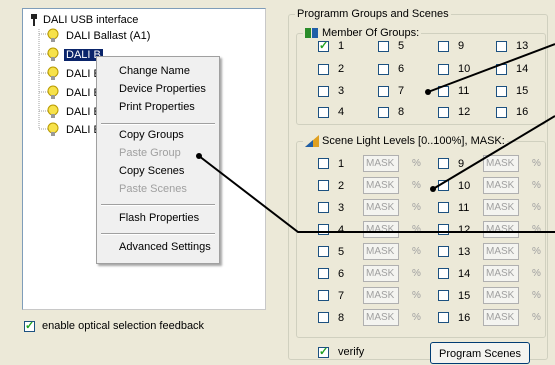 The width and height of the screenshot is (555, 365). What do you see at coordinates (331, 91) in the screenshot?
I see `group-checkbox-3: 3` at bounding box center [331, 91].